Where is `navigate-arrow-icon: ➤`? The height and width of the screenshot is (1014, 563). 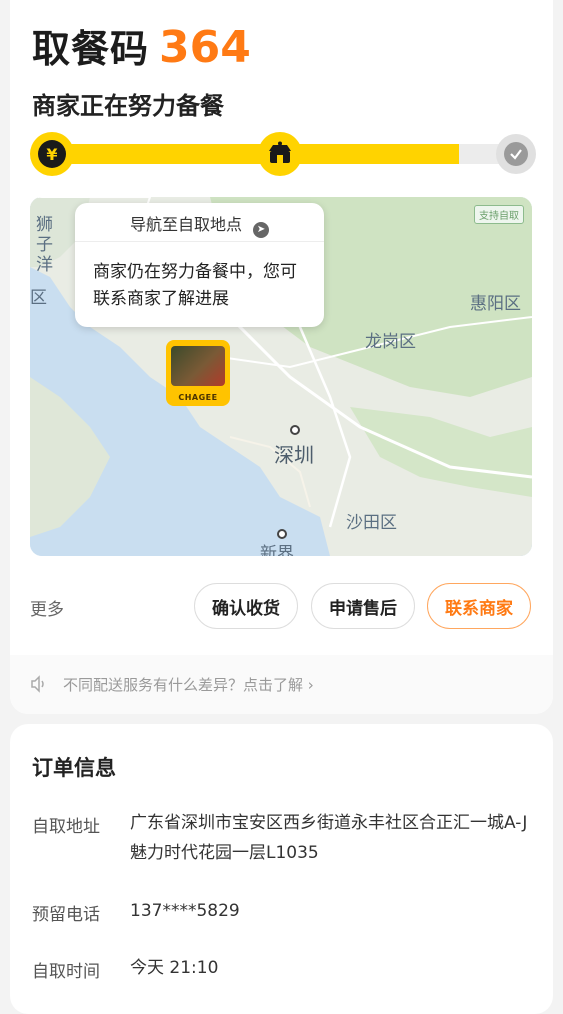
navigate-arrow-icon: ➤ is located at coordinates (261, 230).